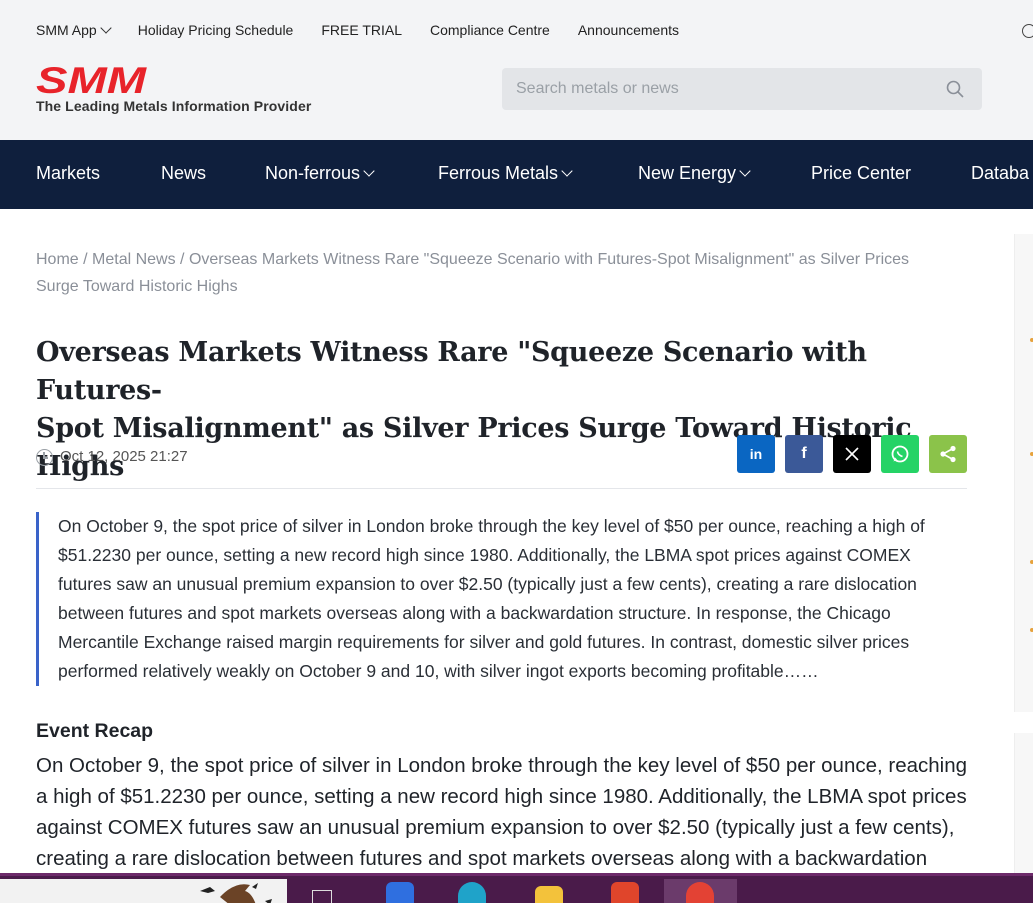 The width and height of the screenshot is (1033, 903). Describe the element at coordinates (625, 892) in the screenshot. I see `brave-browser-icon` at that location.